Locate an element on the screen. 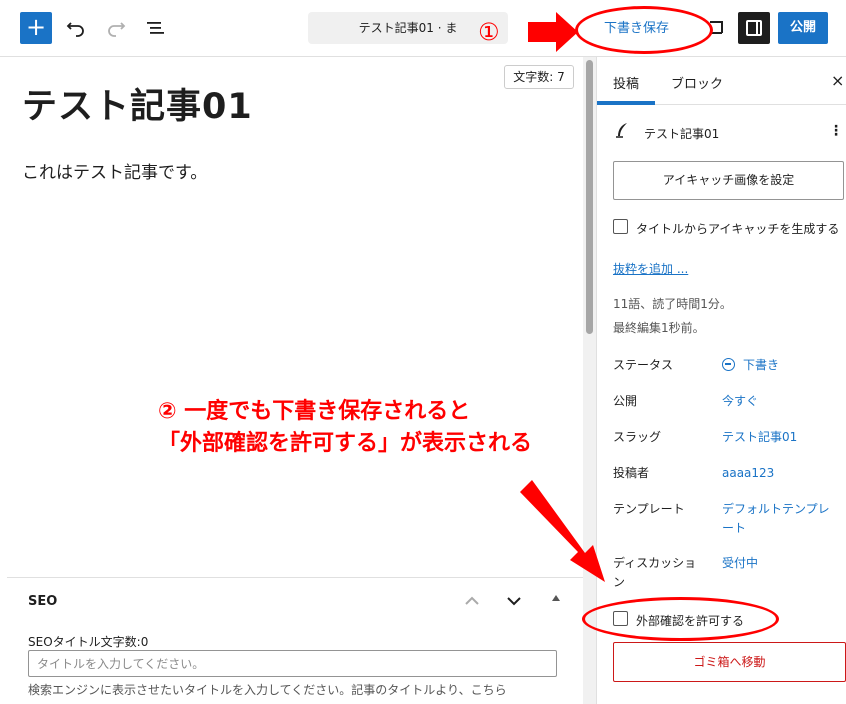 This screenshot has height=704, width=846. status-value: 下書き is located at coordinates (761, 365).